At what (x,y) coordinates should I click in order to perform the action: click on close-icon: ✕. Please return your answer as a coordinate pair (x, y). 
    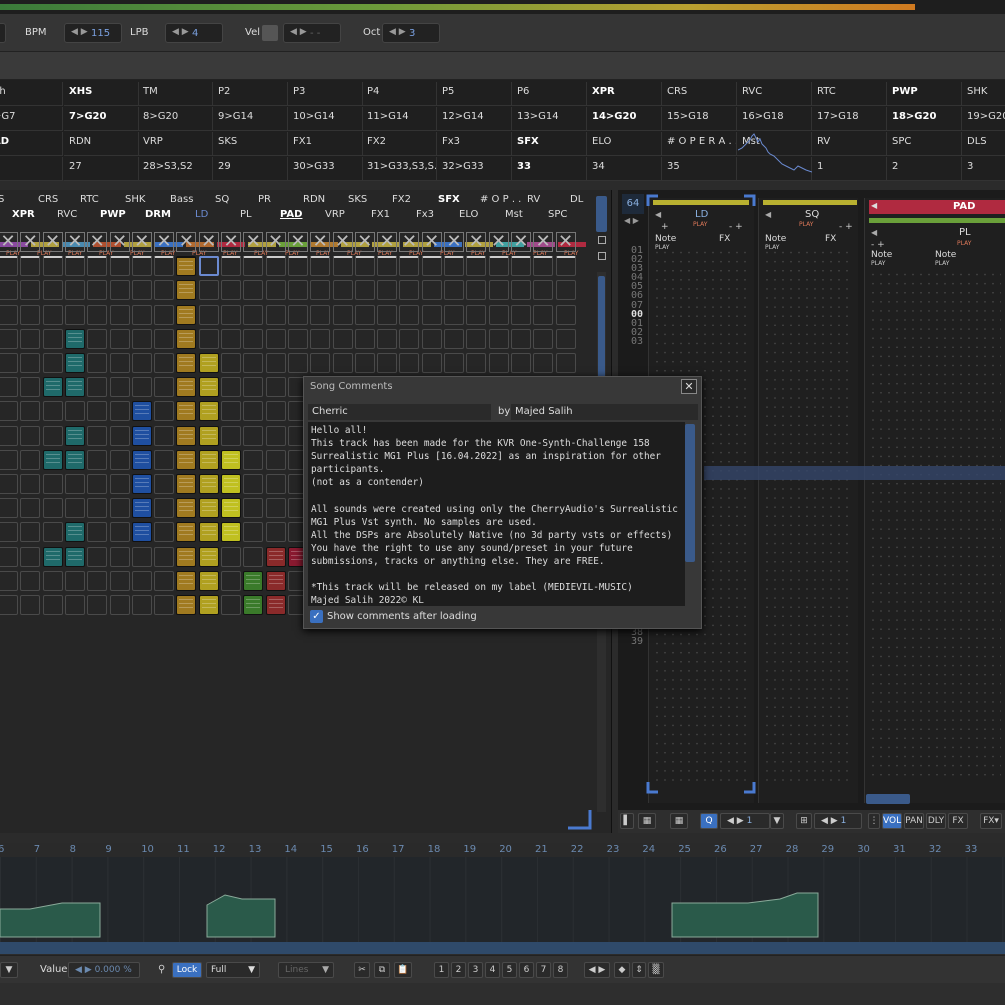
    Looking at the image, I should click on (689, 386).